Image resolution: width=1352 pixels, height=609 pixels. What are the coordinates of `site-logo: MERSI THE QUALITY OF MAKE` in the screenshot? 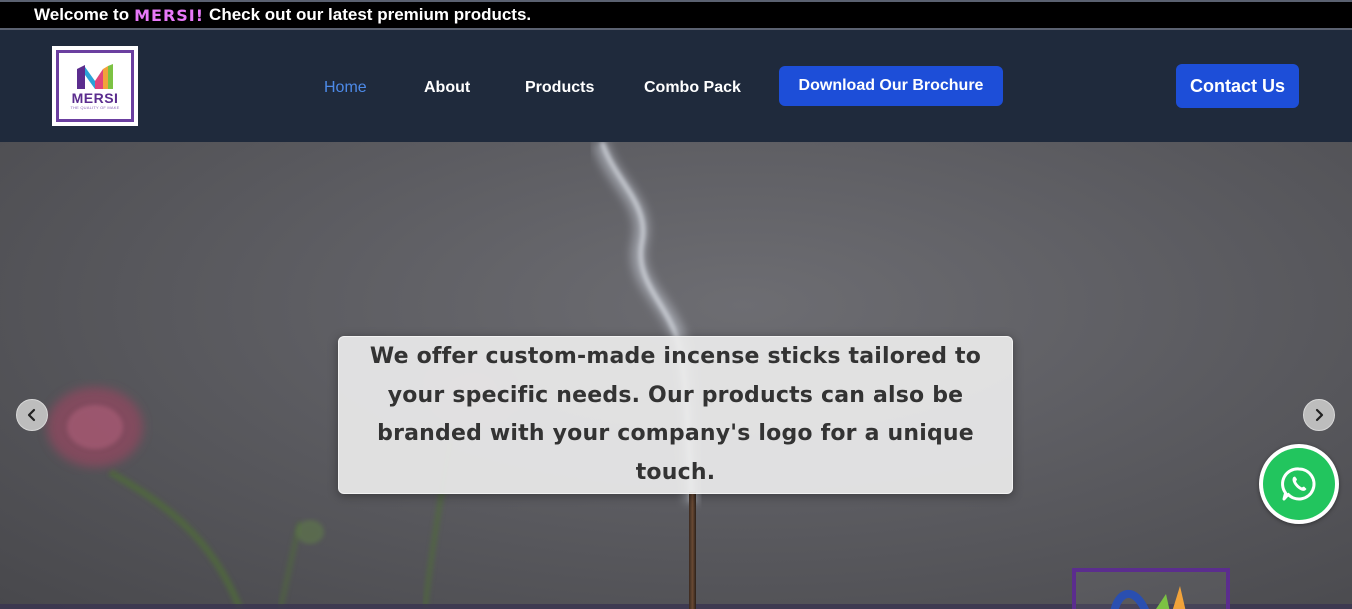 It's located at (95, 86).